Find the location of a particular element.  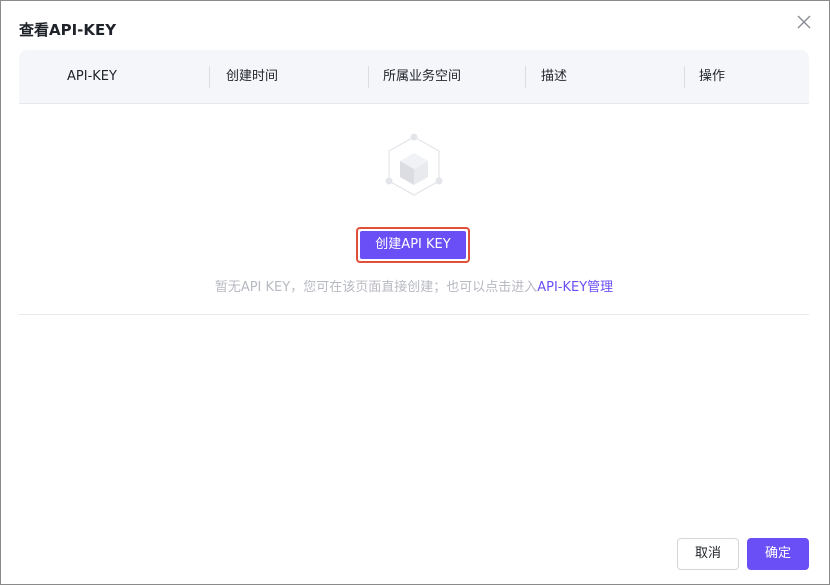

empty-message-text: 暂无API KEY，您可在该页面直接创建；也可以点击进入 is located at coordinates (376, 287).